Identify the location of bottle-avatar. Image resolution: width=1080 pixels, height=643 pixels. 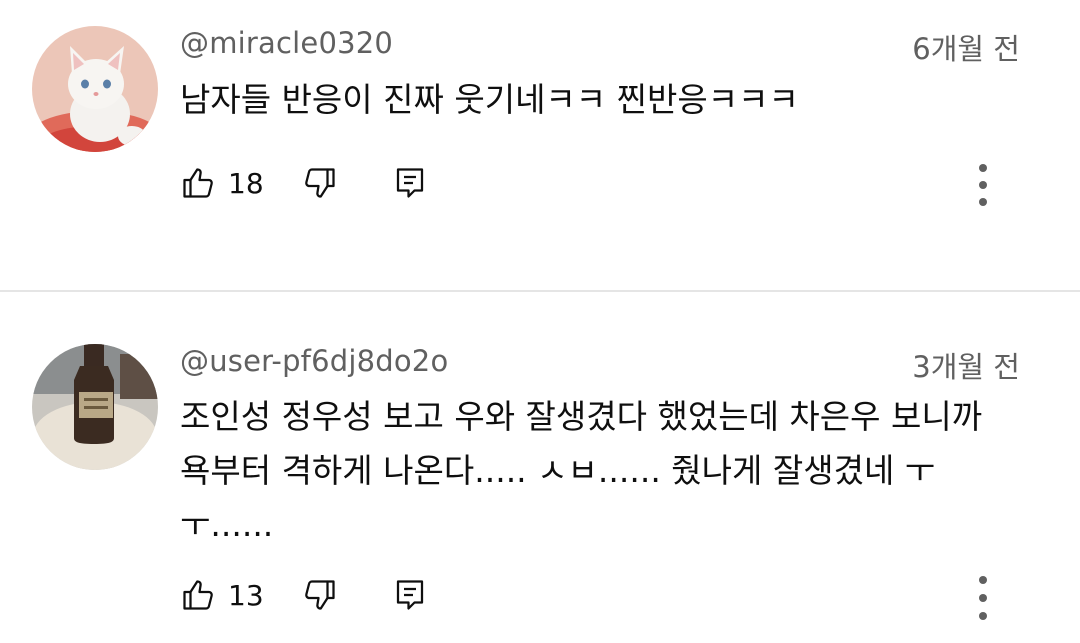
(95, 407).